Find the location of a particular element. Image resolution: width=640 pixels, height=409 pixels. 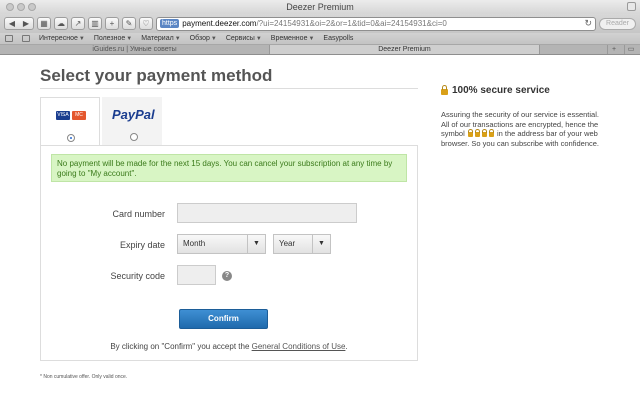

wrench-icon: ✎ is located at coordinates (129, 23).